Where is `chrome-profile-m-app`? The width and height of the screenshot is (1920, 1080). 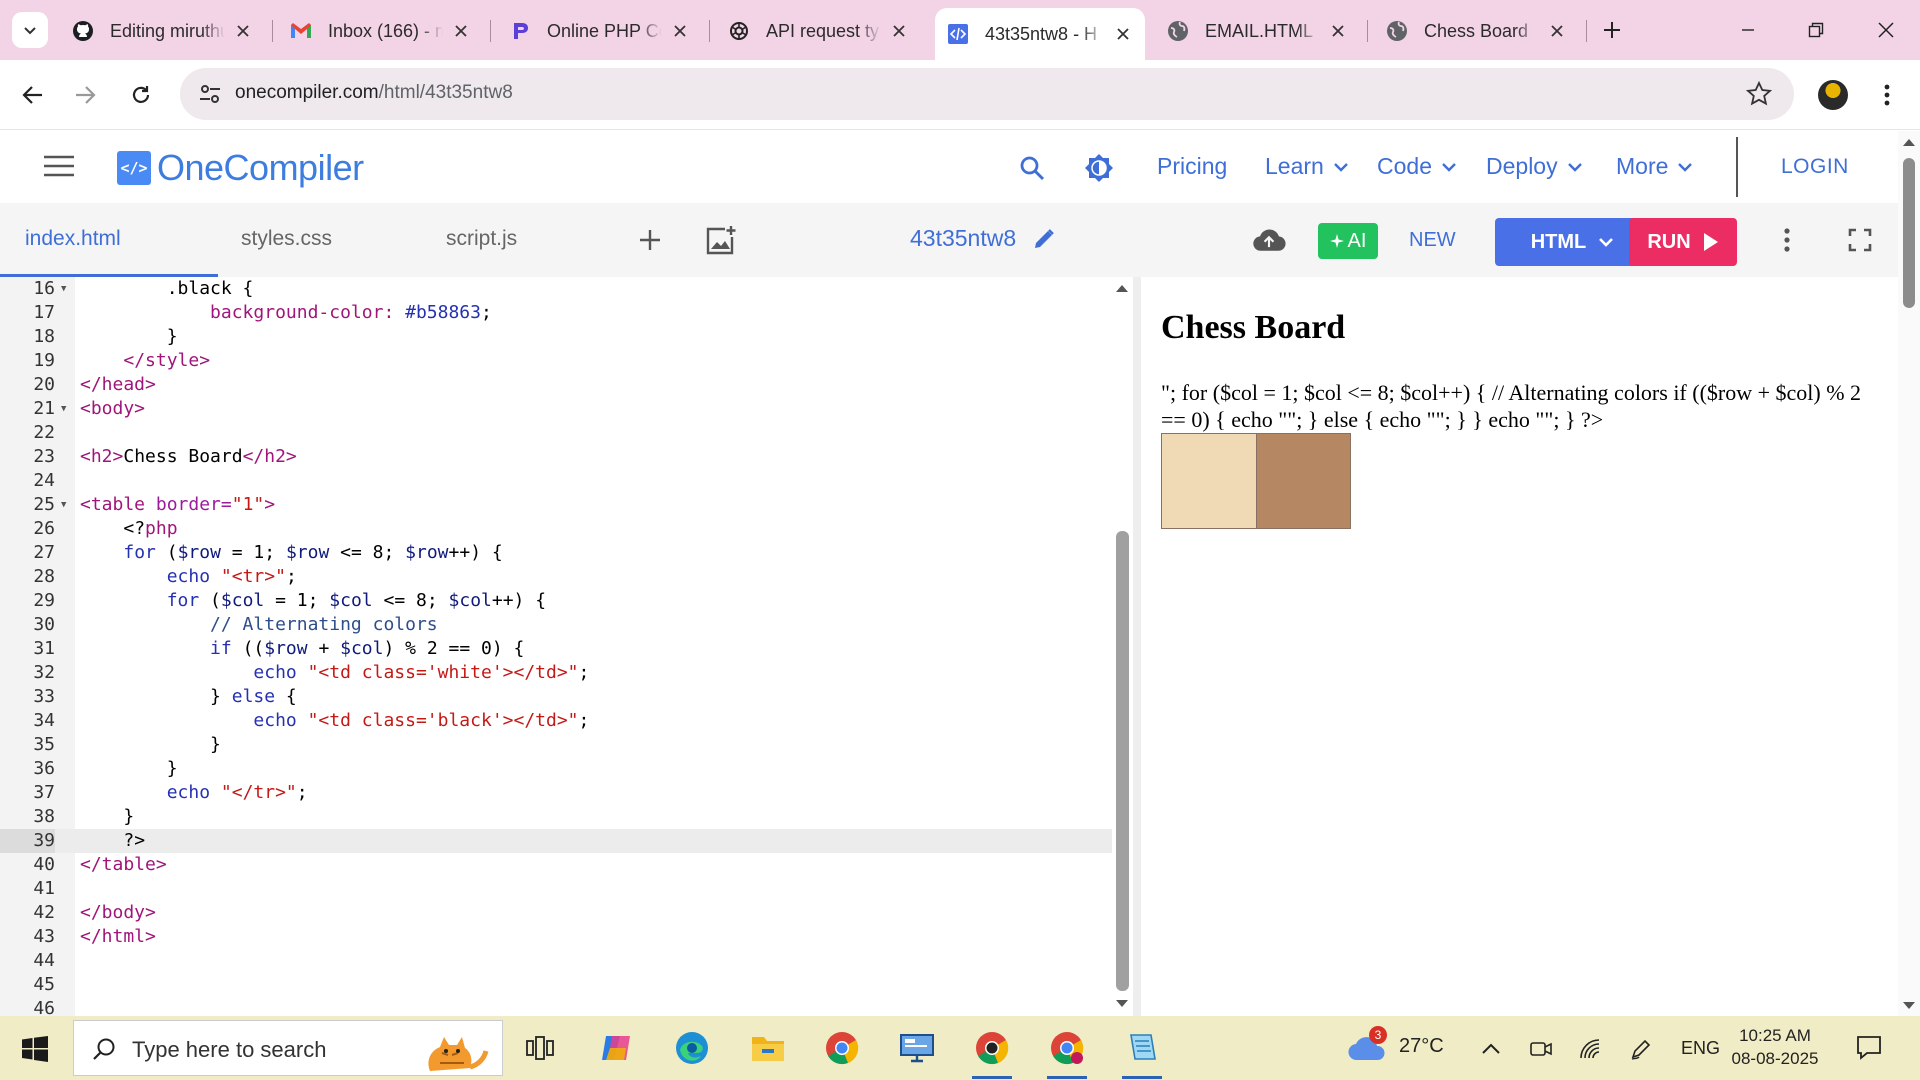
chrome-profile-m-app is located at coordinates (1067, 1048).